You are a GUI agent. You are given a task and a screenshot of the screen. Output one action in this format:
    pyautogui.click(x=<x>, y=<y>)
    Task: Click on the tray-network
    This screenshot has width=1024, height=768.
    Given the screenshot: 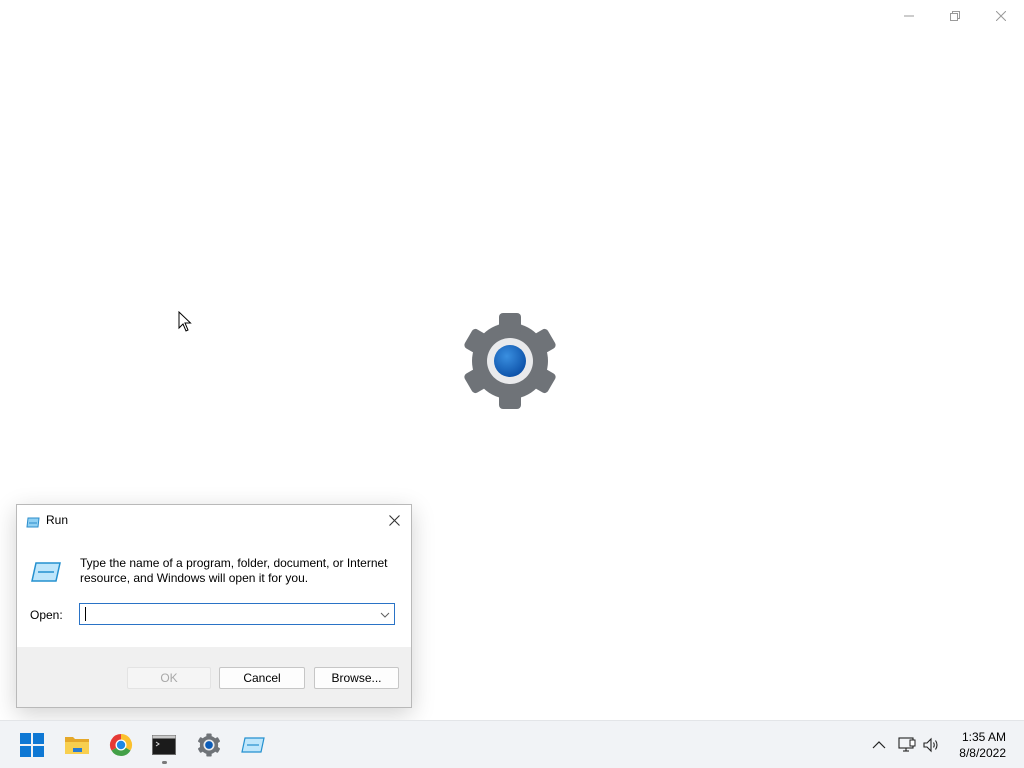 What is the action you would take?
    pyautogui.click(x=907, y=745)
    